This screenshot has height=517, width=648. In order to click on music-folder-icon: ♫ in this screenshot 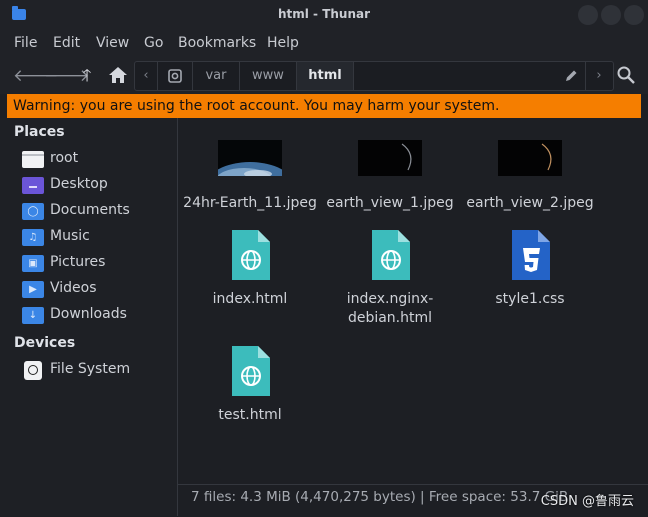, I will do `click(33, 237)`.